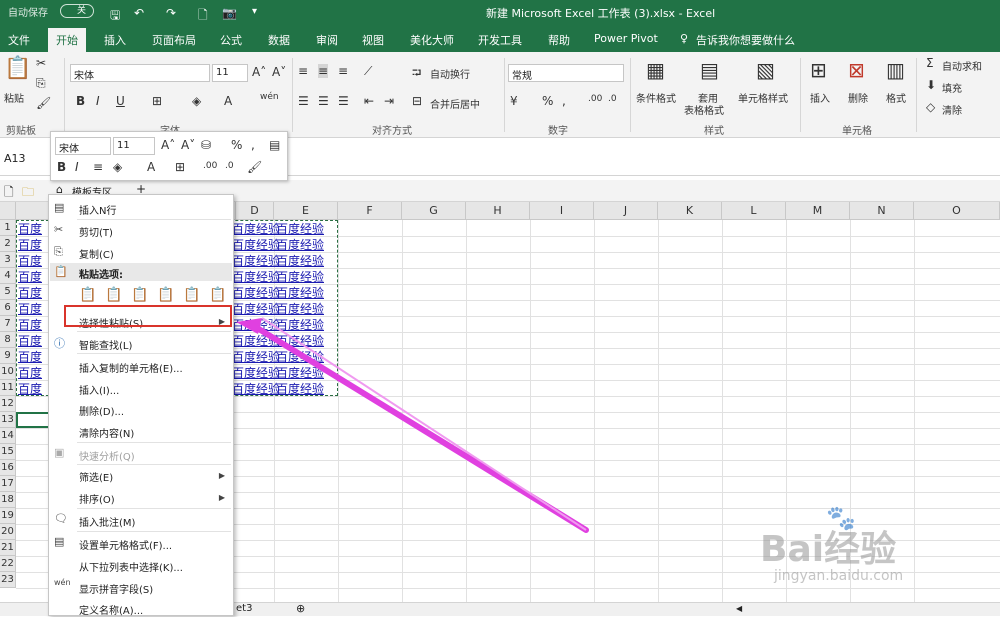  Describe the element at coordinates (841, 518) in the screenshot. I see `paw-icon: 🐾` at that location.